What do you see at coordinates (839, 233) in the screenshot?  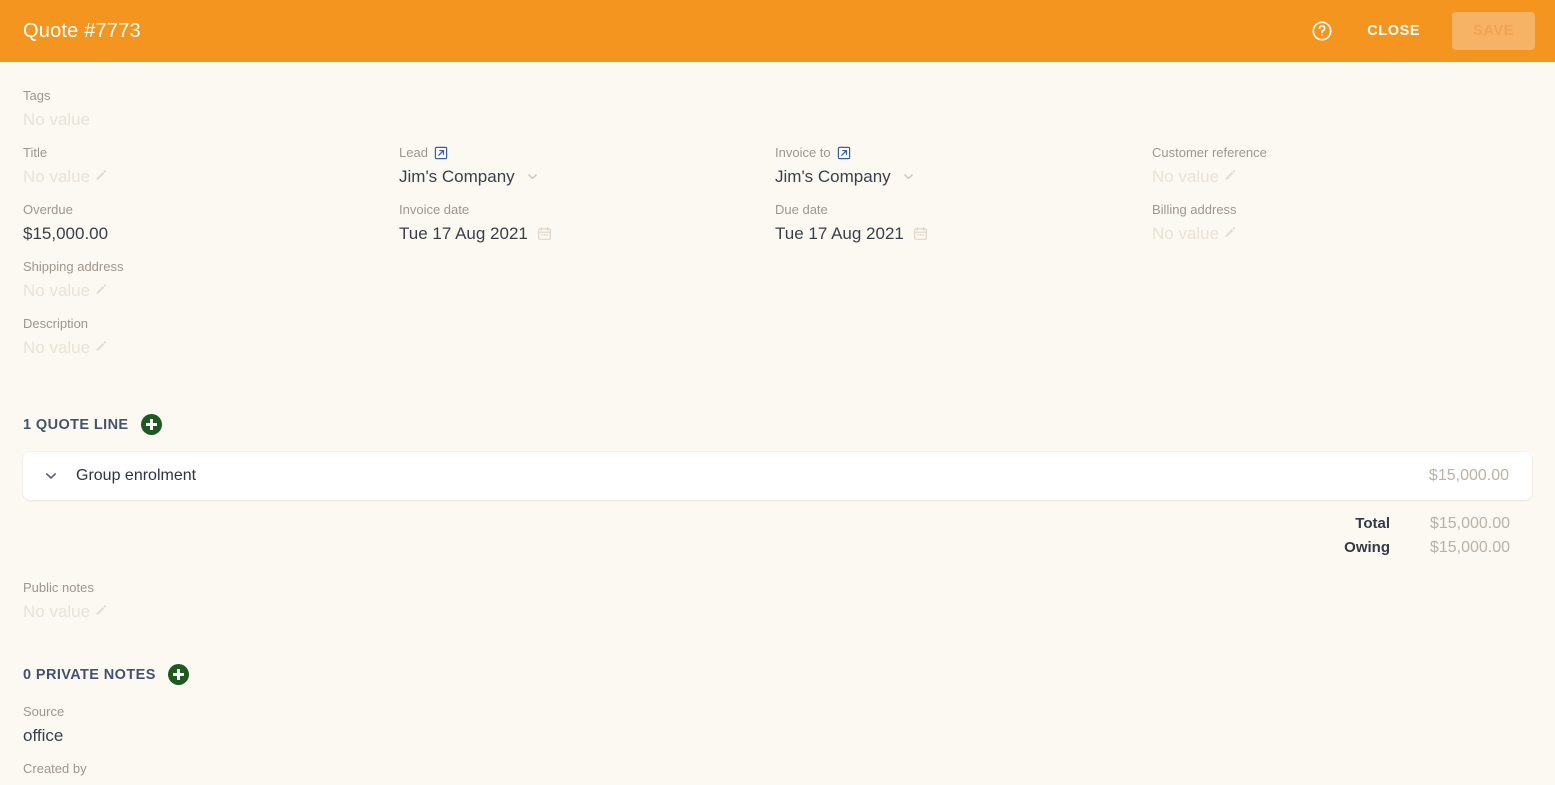 I see `field-due-date-text: Tue 17 Aug 2021` at bounding box center [839, 233].